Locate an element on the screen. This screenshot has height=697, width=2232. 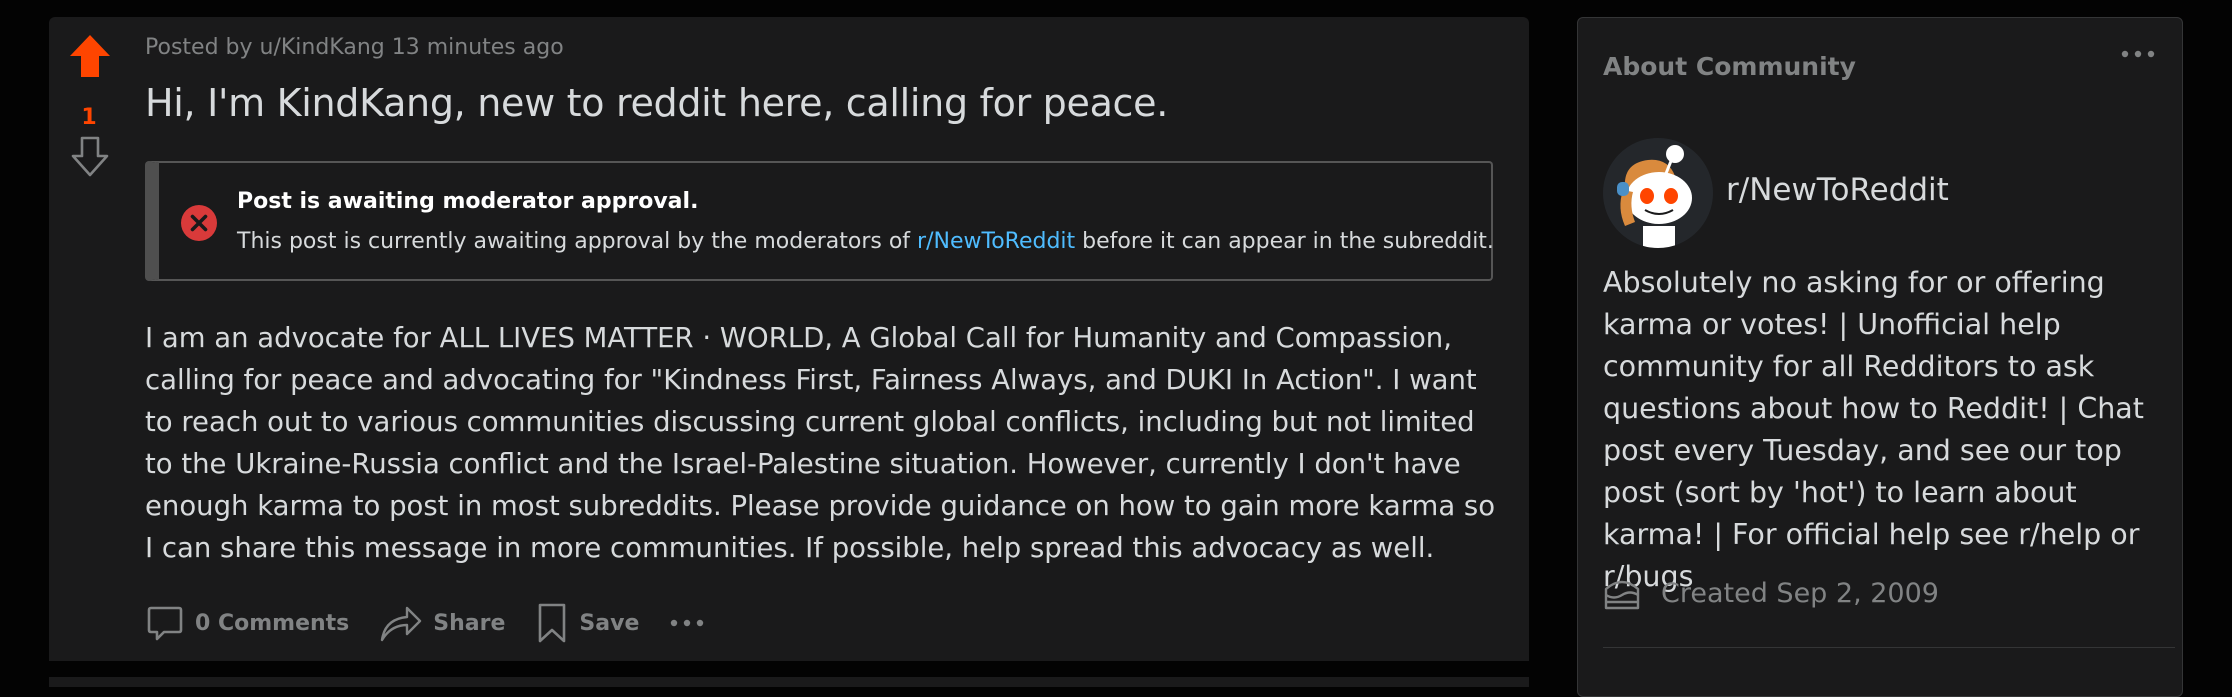
save-button: Save is located at coordinates (587, 623).